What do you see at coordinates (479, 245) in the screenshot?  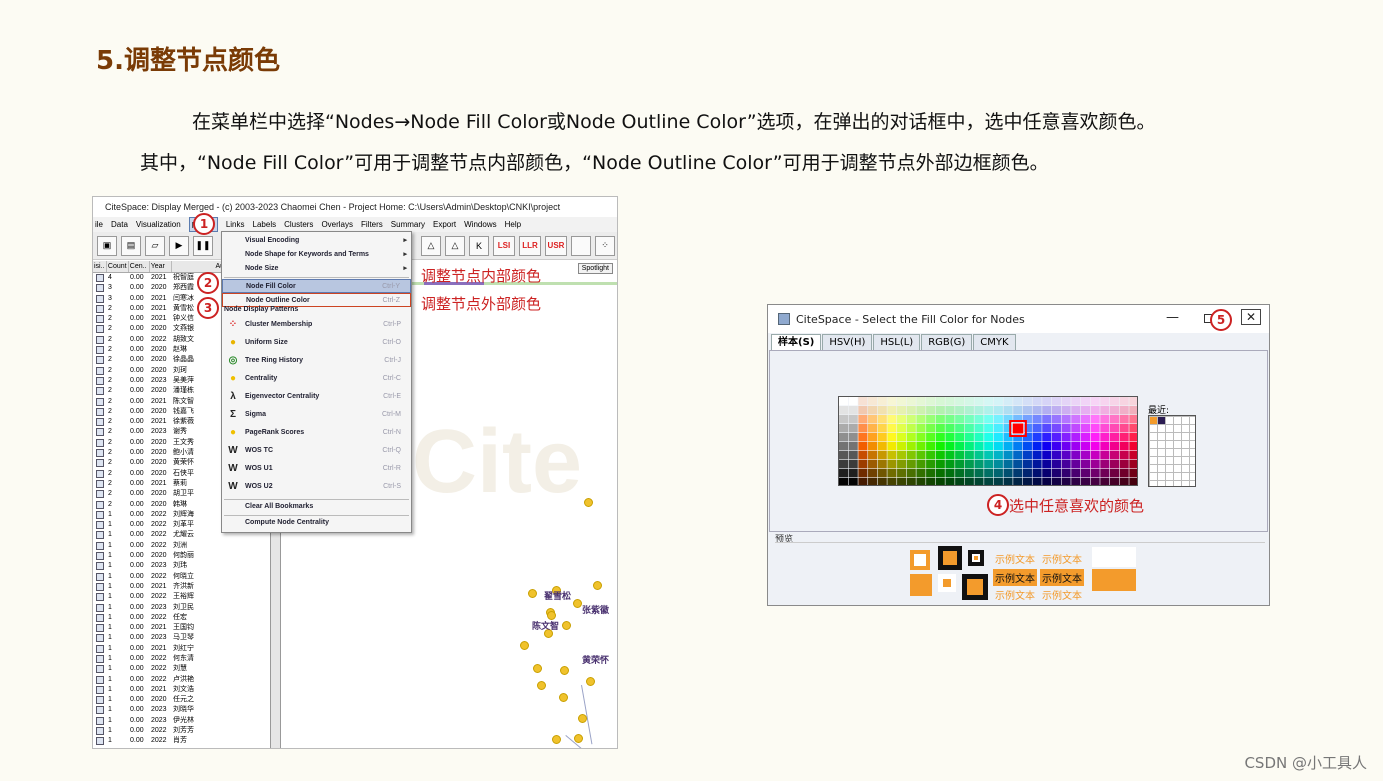 I see `kta-icon: K` at bounding box center [479, 245].